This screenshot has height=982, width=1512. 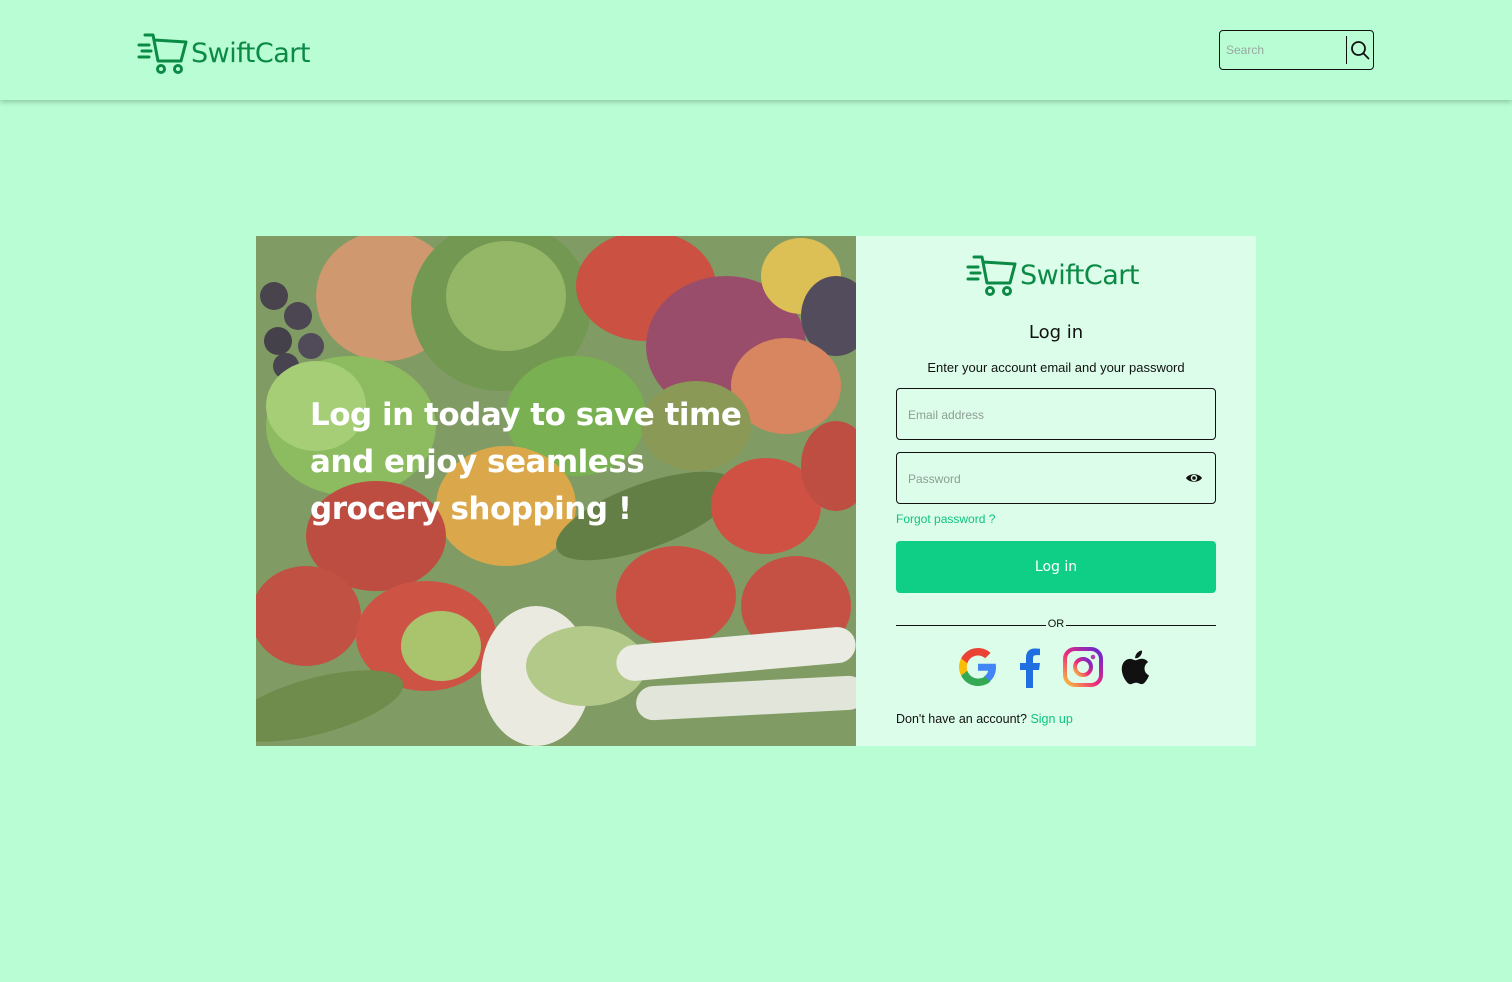 I want to click on eye-icon, so click(x=1194, y=478).